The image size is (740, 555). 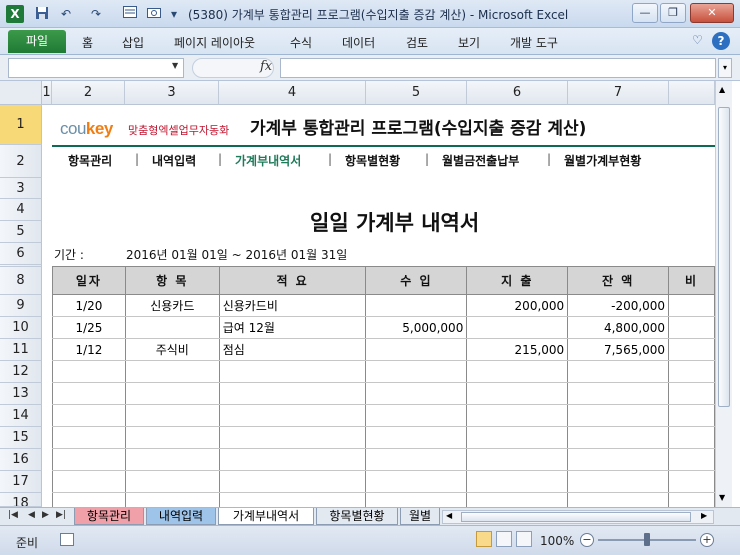 What do you see at coordinates (712, 13) in the screenshot?
I see `close-button: ✕` at bounding box center [712, 13].